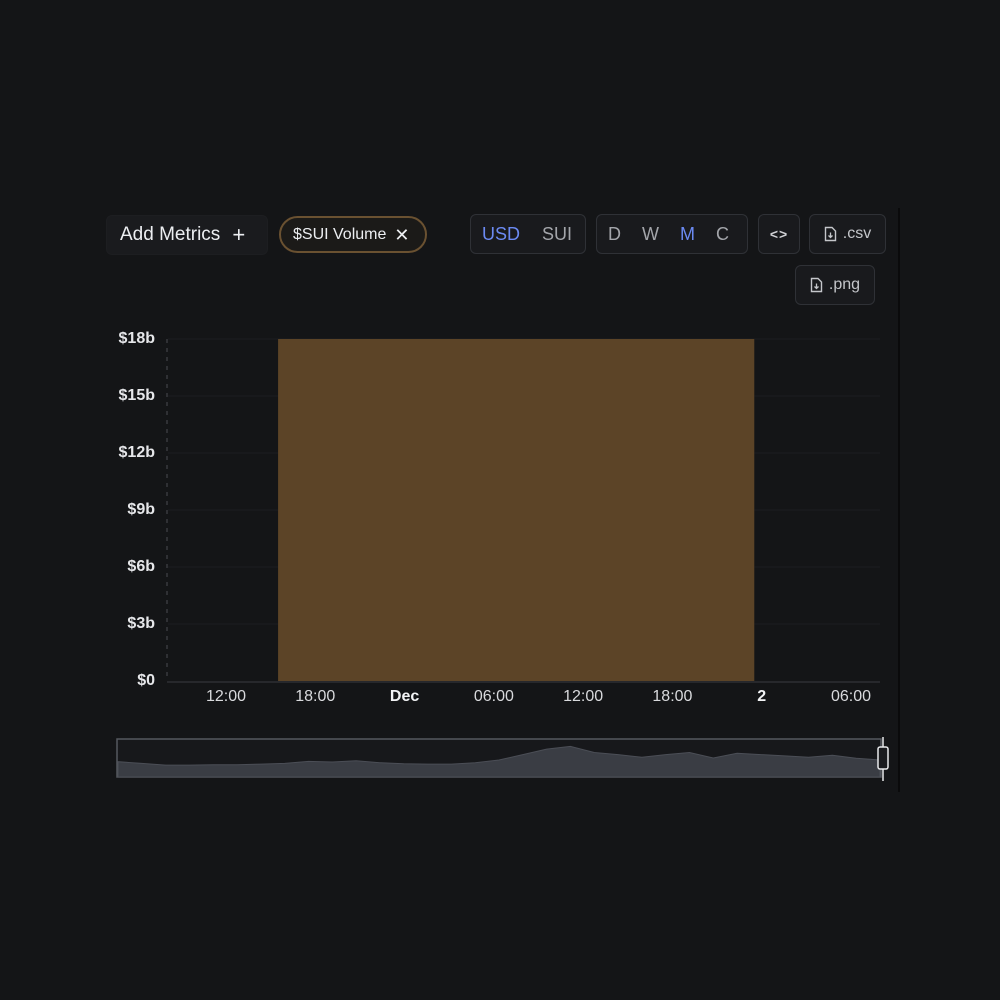  Describe the element at coordinates (141, 509) in the screenshot. I see `y-tick-label: $9b` at that location.